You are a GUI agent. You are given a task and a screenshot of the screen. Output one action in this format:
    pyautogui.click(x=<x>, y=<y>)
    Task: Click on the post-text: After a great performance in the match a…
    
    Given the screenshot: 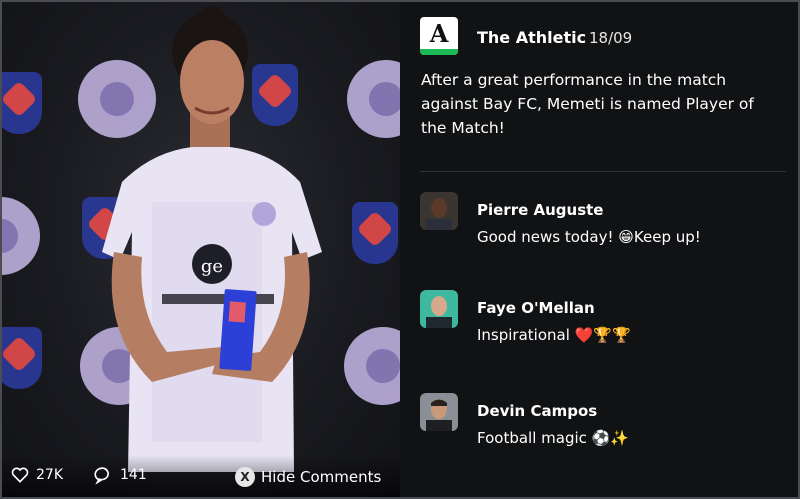 What is the action you would take?
    pyautogui.click(x=587, y=104)
    